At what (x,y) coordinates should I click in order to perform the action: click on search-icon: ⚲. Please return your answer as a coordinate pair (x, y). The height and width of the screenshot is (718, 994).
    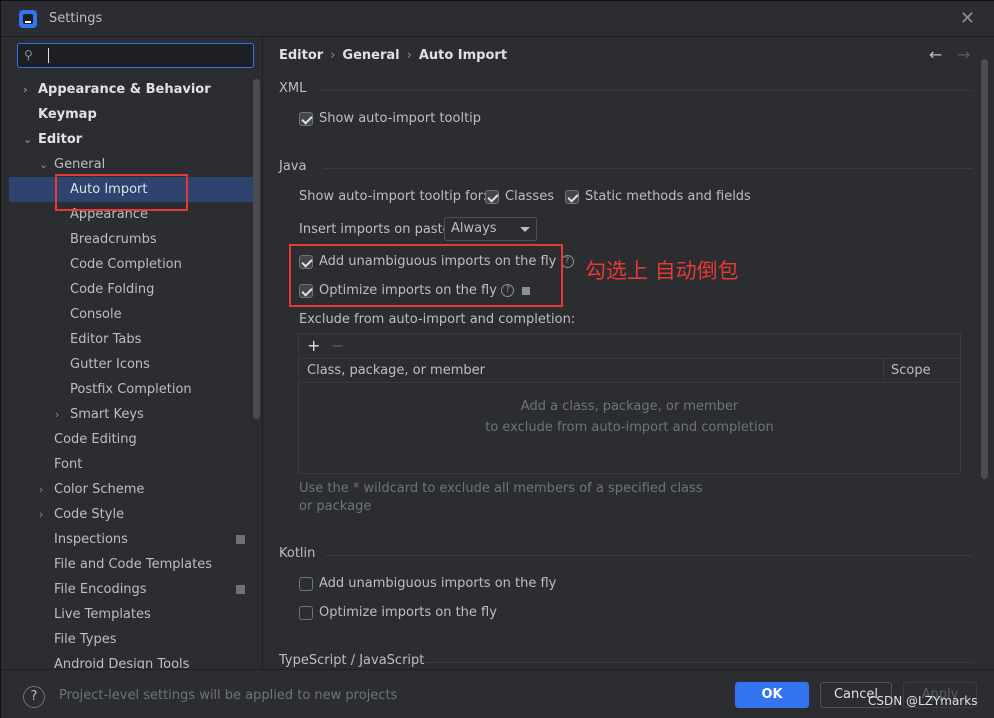
    Looking at the image, I should click on (28, 55).